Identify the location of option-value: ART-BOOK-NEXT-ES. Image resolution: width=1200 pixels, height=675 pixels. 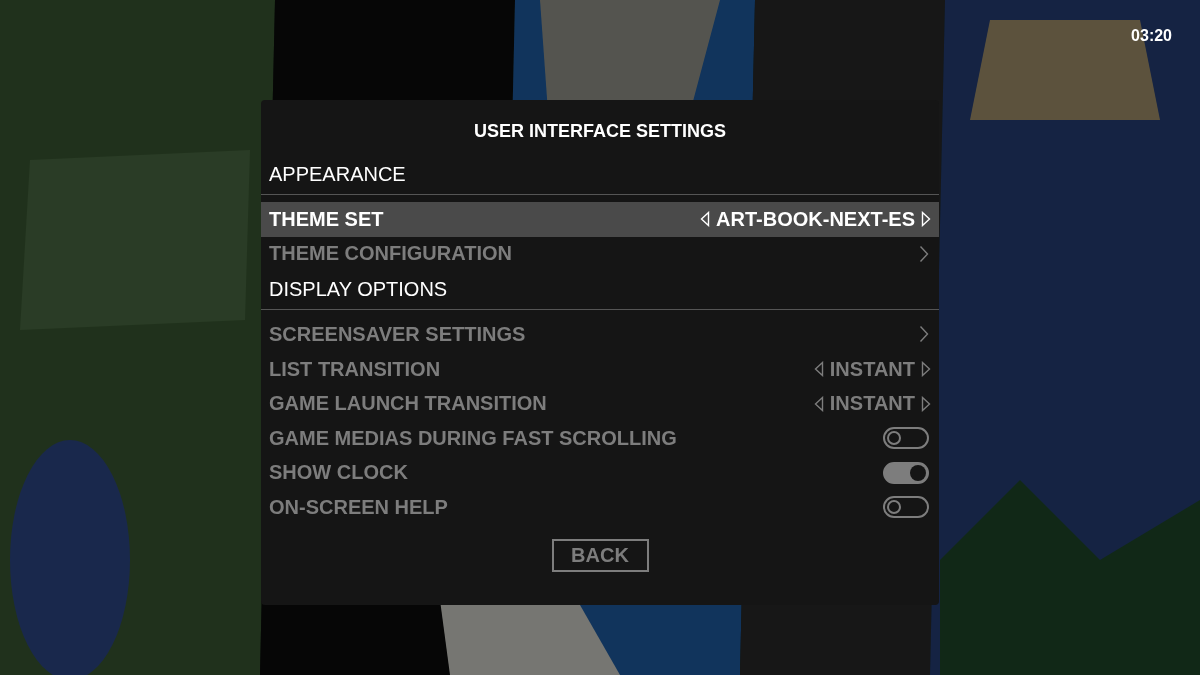
(815, 219).